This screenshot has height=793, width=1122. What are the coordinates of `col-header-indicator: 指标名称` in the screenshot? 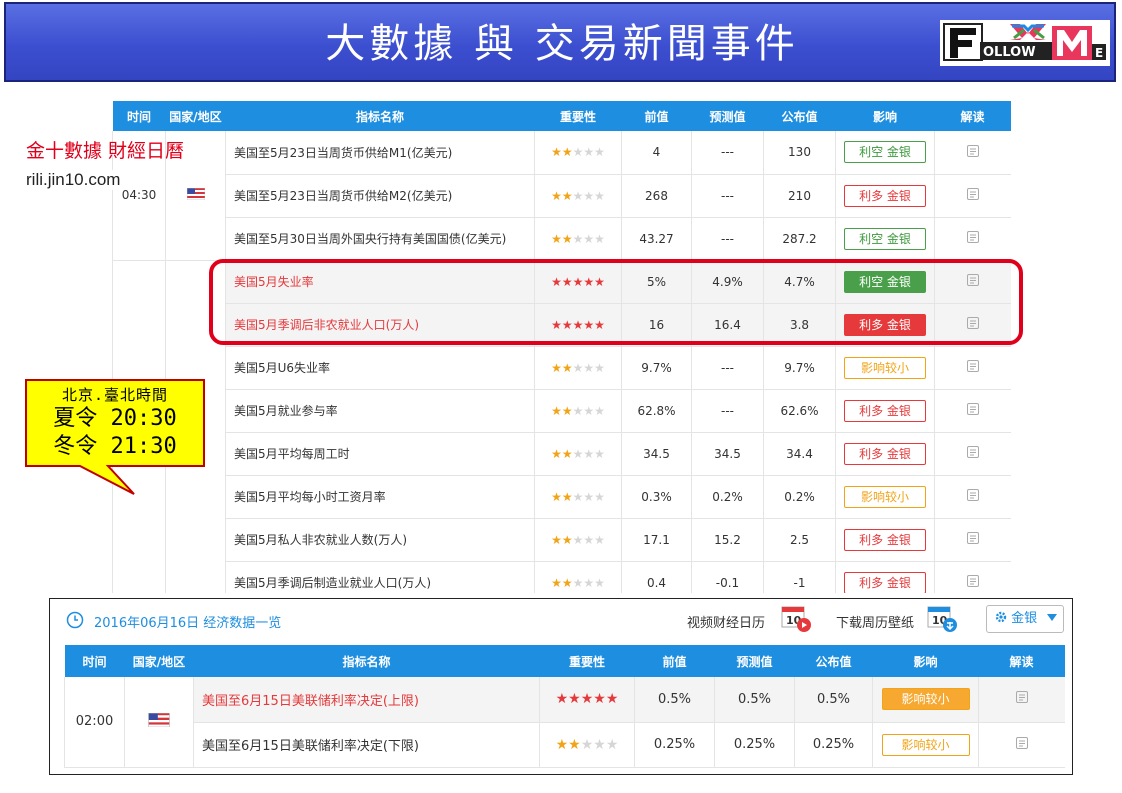 It's located at (380, 116).